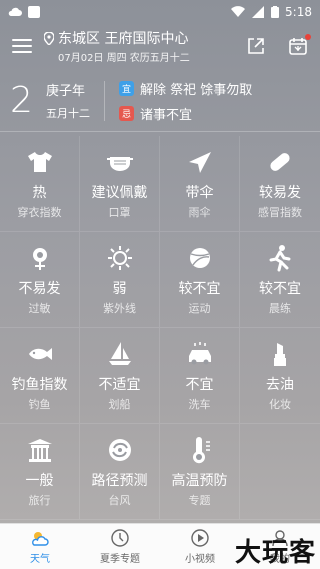 This screenshot has width=320, height=569. Describe the element at coordinates (280, 354) in the screenshot. I see `lipstick-icon` at that location.